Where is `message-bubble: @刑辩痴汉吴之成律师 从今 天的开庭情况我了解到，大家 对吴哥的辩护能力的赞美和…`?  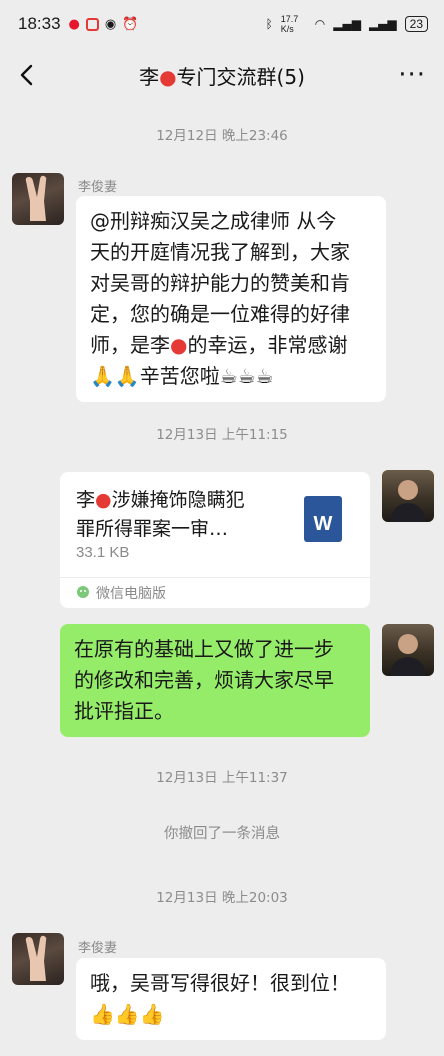 message-bubble: @刑辩痴汉吴之成律师 从今 天的开庭情况我了解到，大家 对吴哥的辩护能力的赞美和… is located at coordinates (231, 299).